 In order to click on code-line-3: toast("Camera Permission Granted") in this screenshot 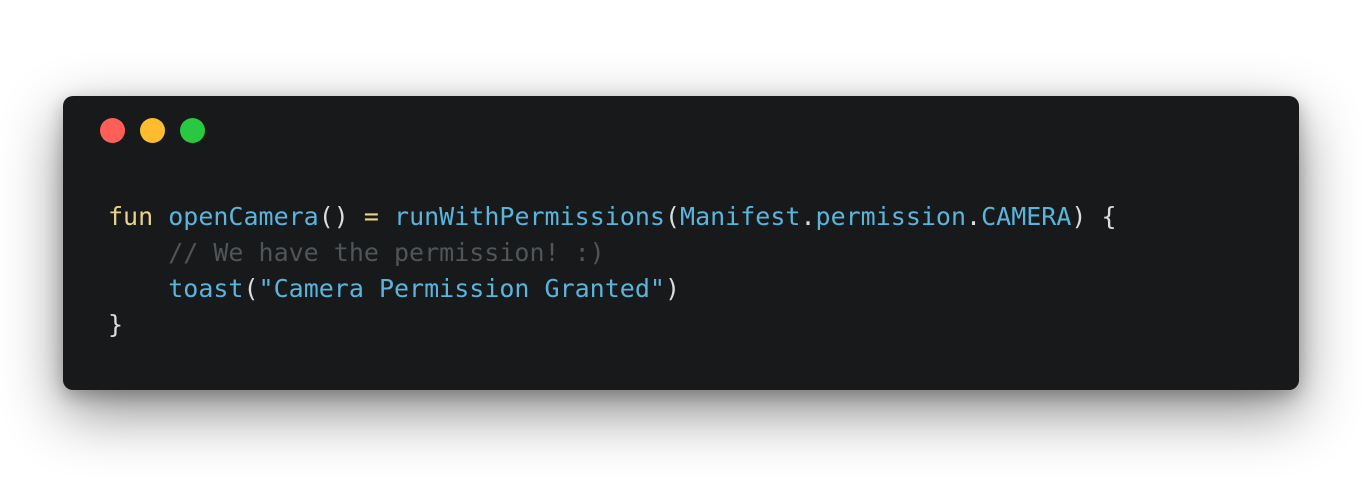, I will do `click(612, 289)`.